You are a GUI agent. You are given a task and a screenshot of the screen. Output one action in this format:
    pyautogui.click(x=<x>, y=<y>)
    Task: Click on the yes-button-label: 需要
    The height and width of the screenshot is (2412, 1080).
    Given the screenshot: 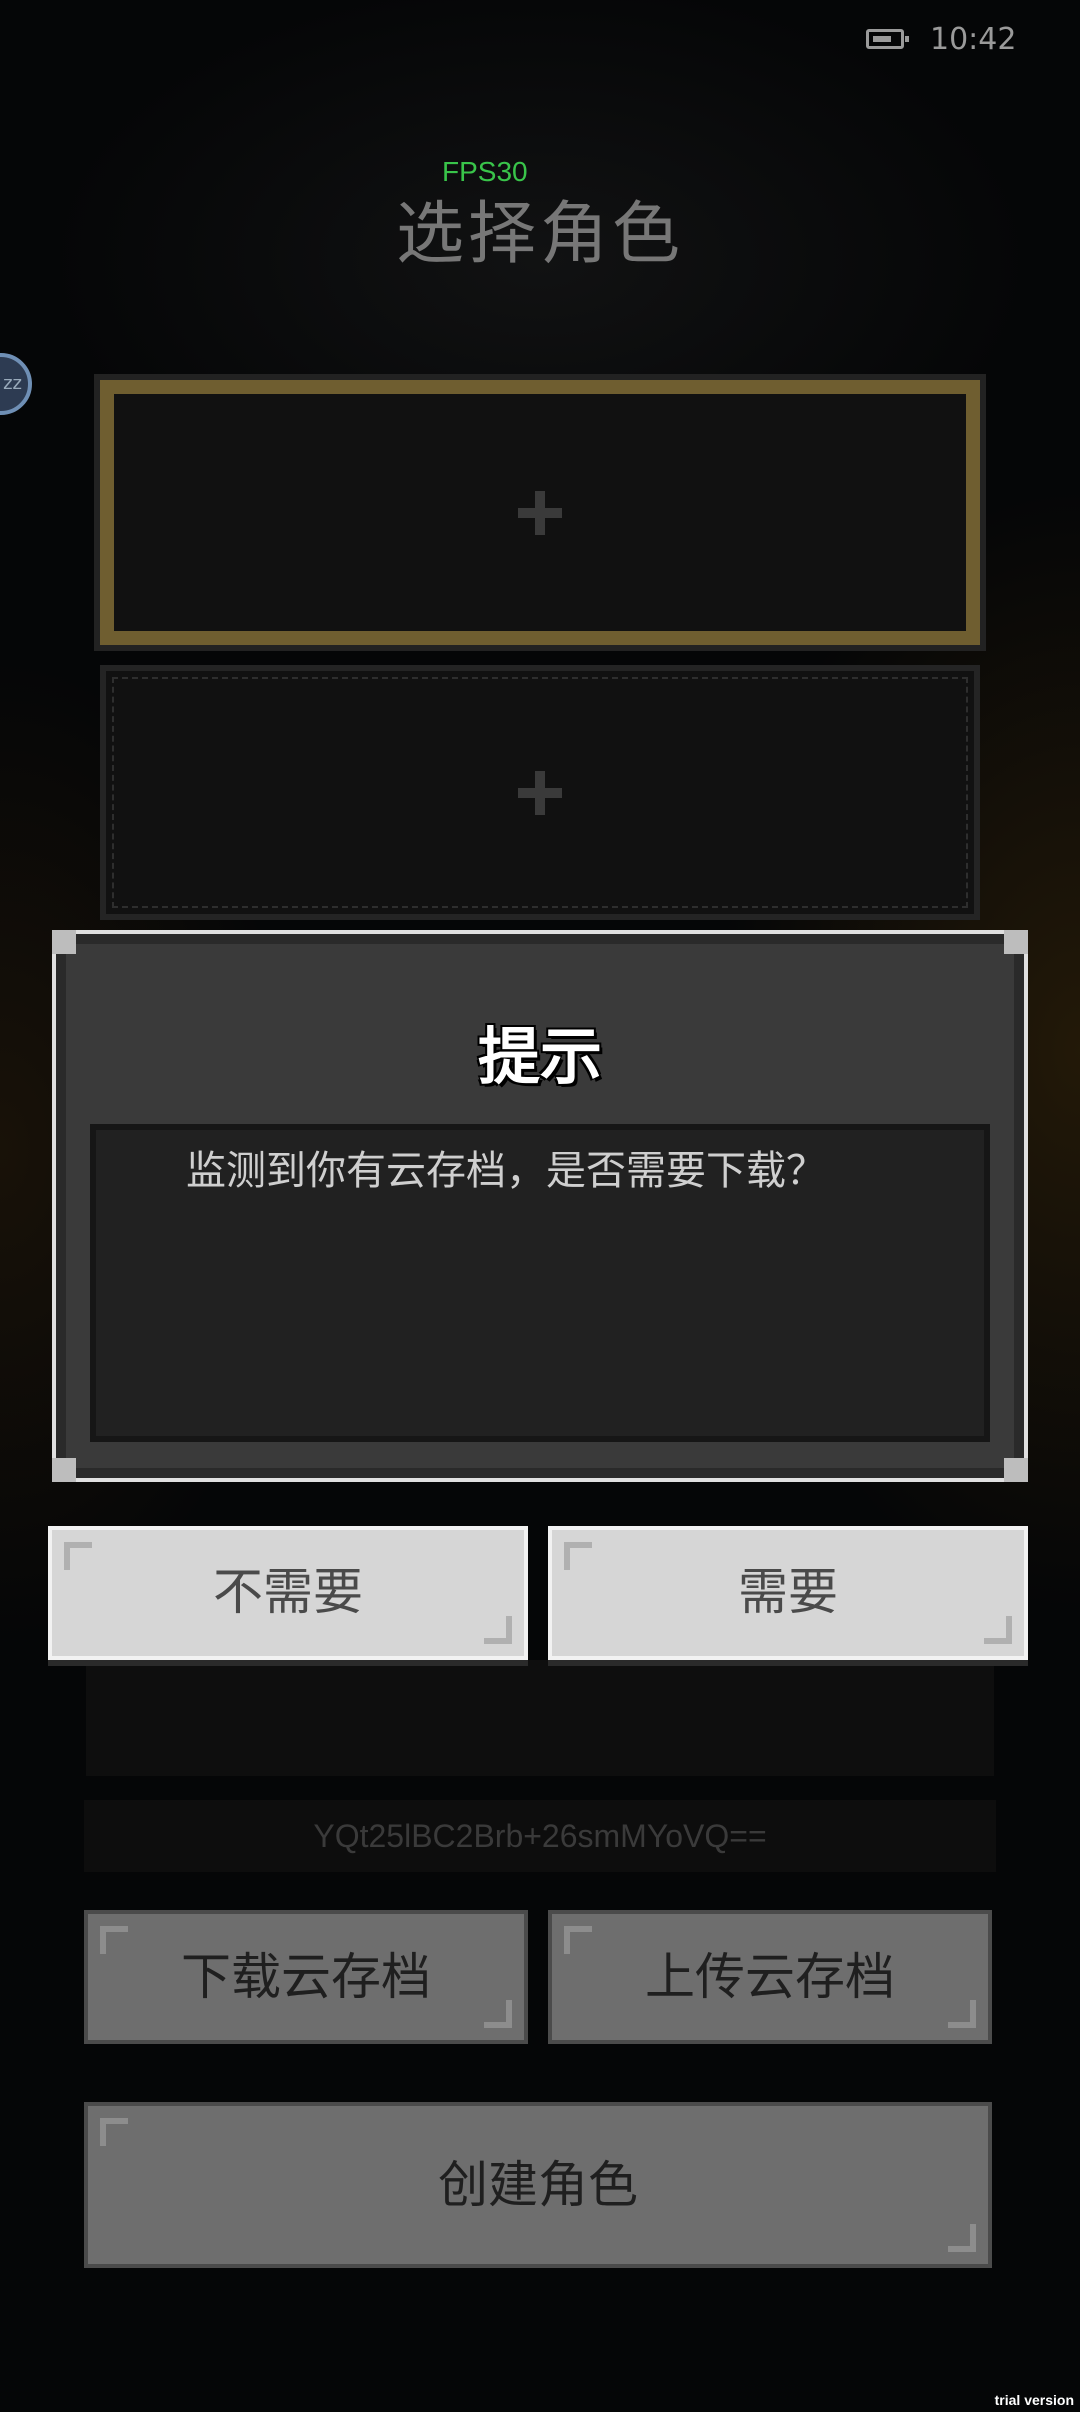 What is the action you would take?
    pyautogui.click(x=788, y=1592)
    